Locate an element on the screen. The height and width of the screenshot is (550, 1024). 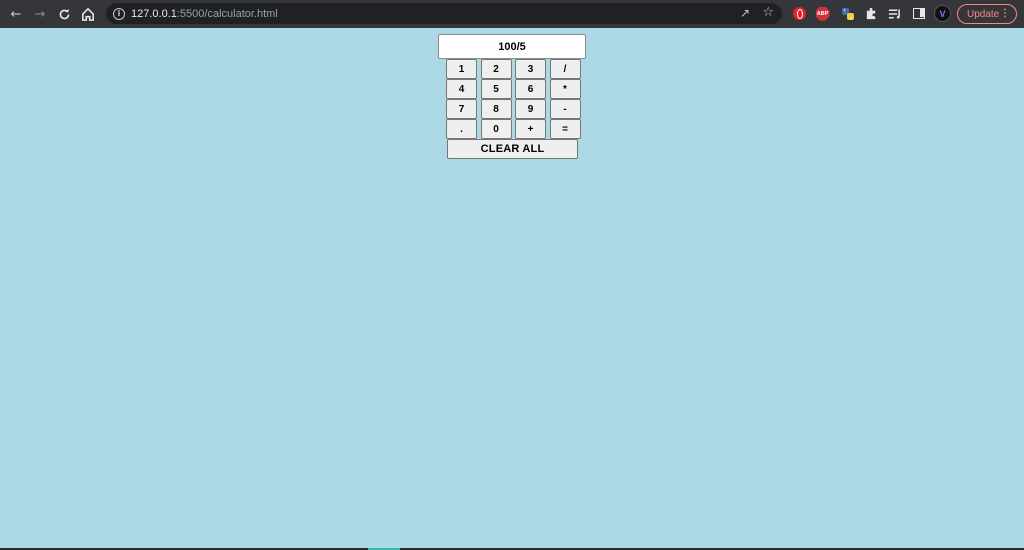
key-decimal: . is located at coordinates (461, 129).